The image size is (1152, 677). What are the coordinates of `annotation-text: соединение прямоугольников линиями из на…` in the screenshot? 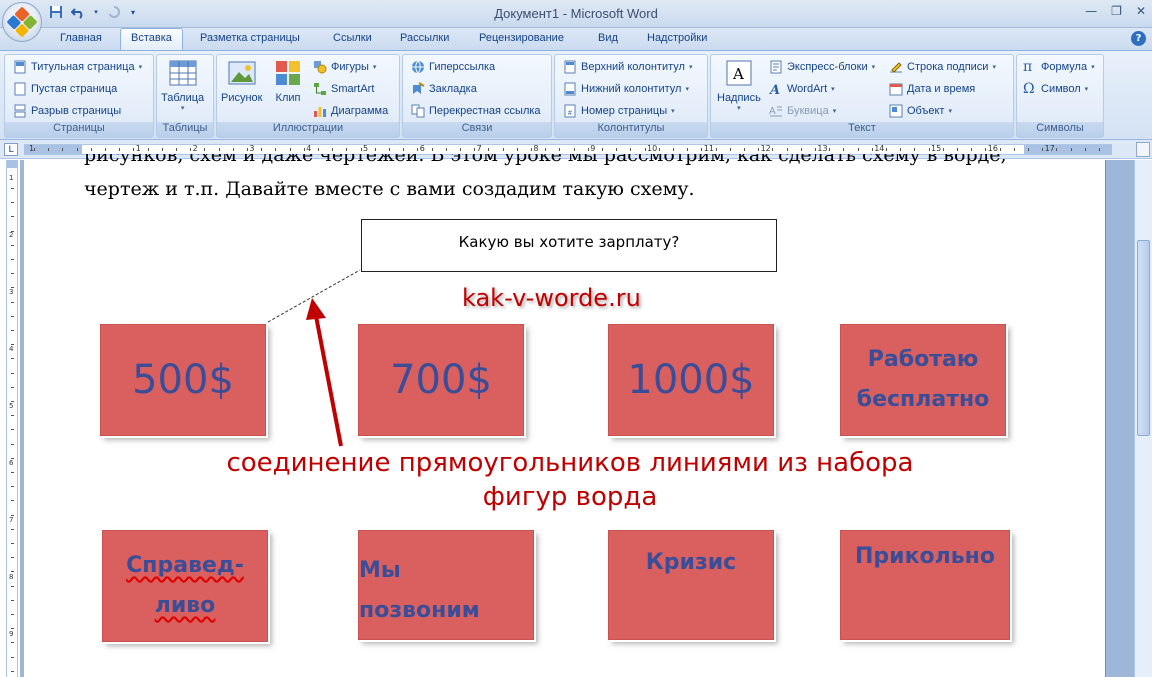 It's located at (570, 480).